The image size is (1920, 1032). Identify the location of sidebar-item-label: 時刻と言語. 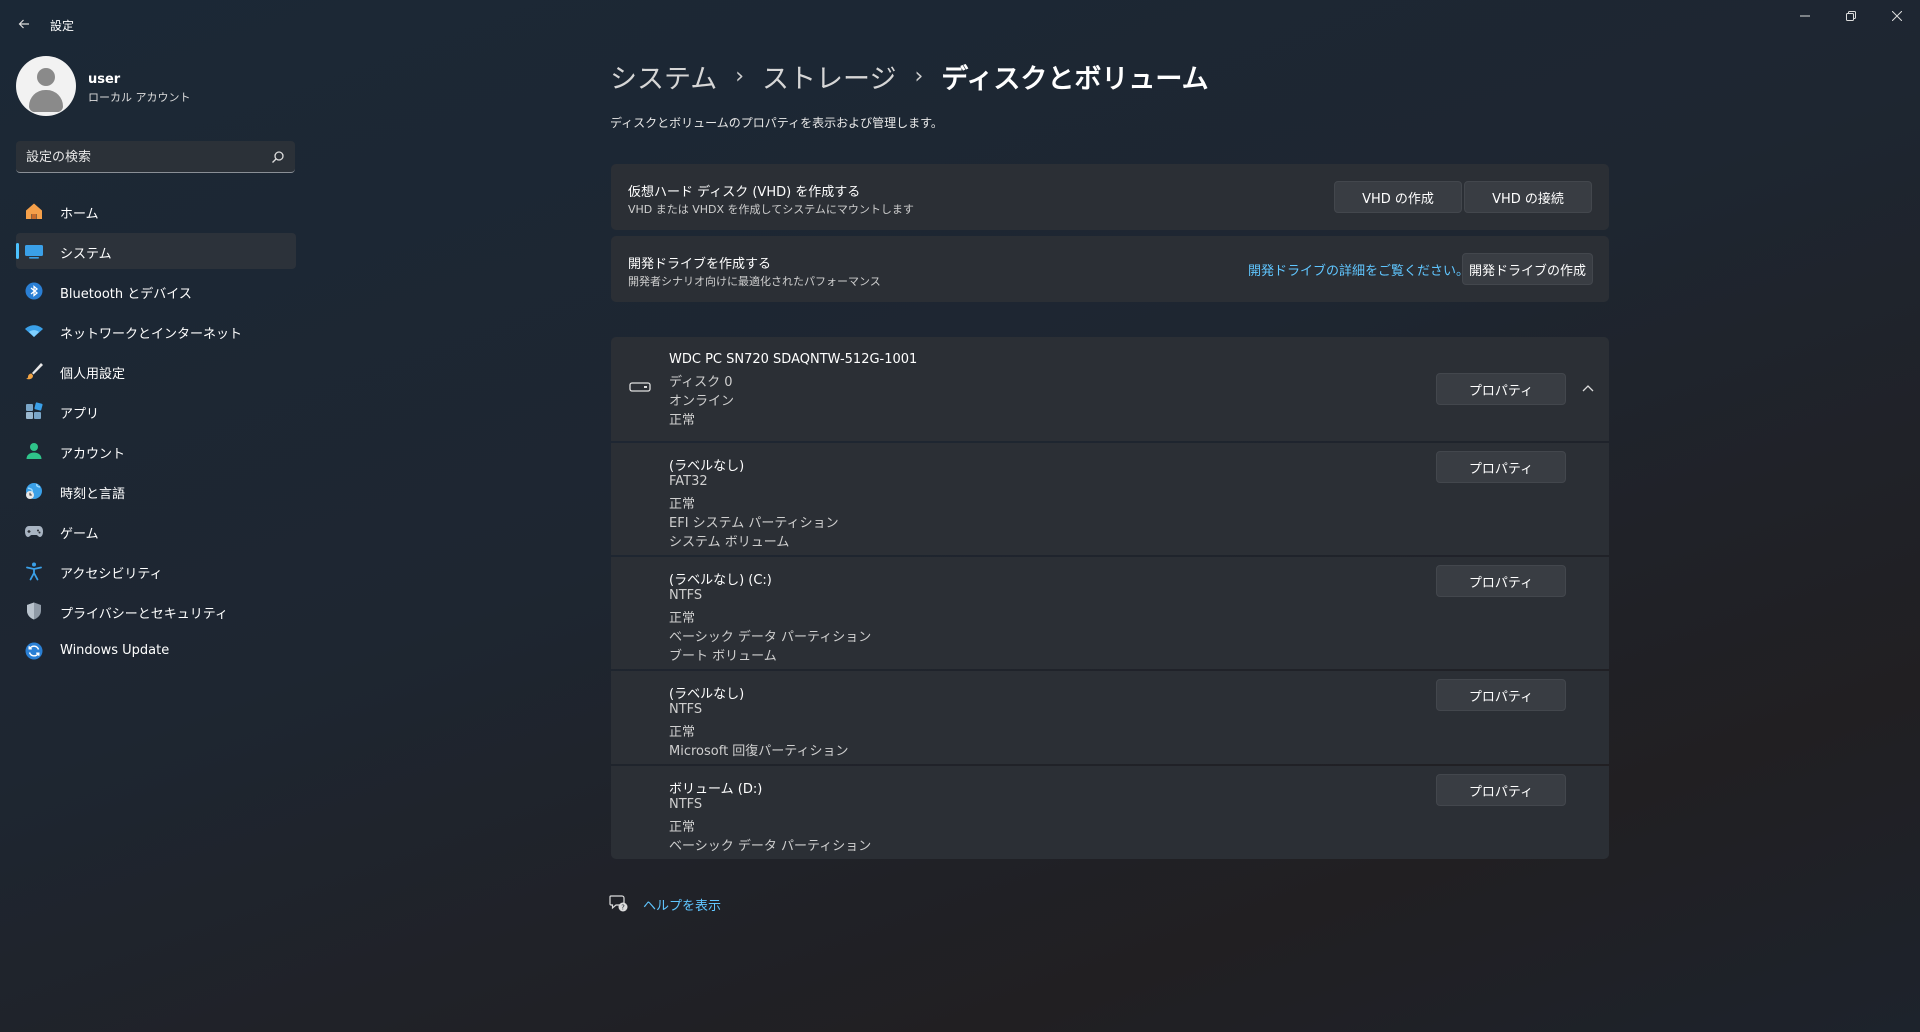
(93, 494).